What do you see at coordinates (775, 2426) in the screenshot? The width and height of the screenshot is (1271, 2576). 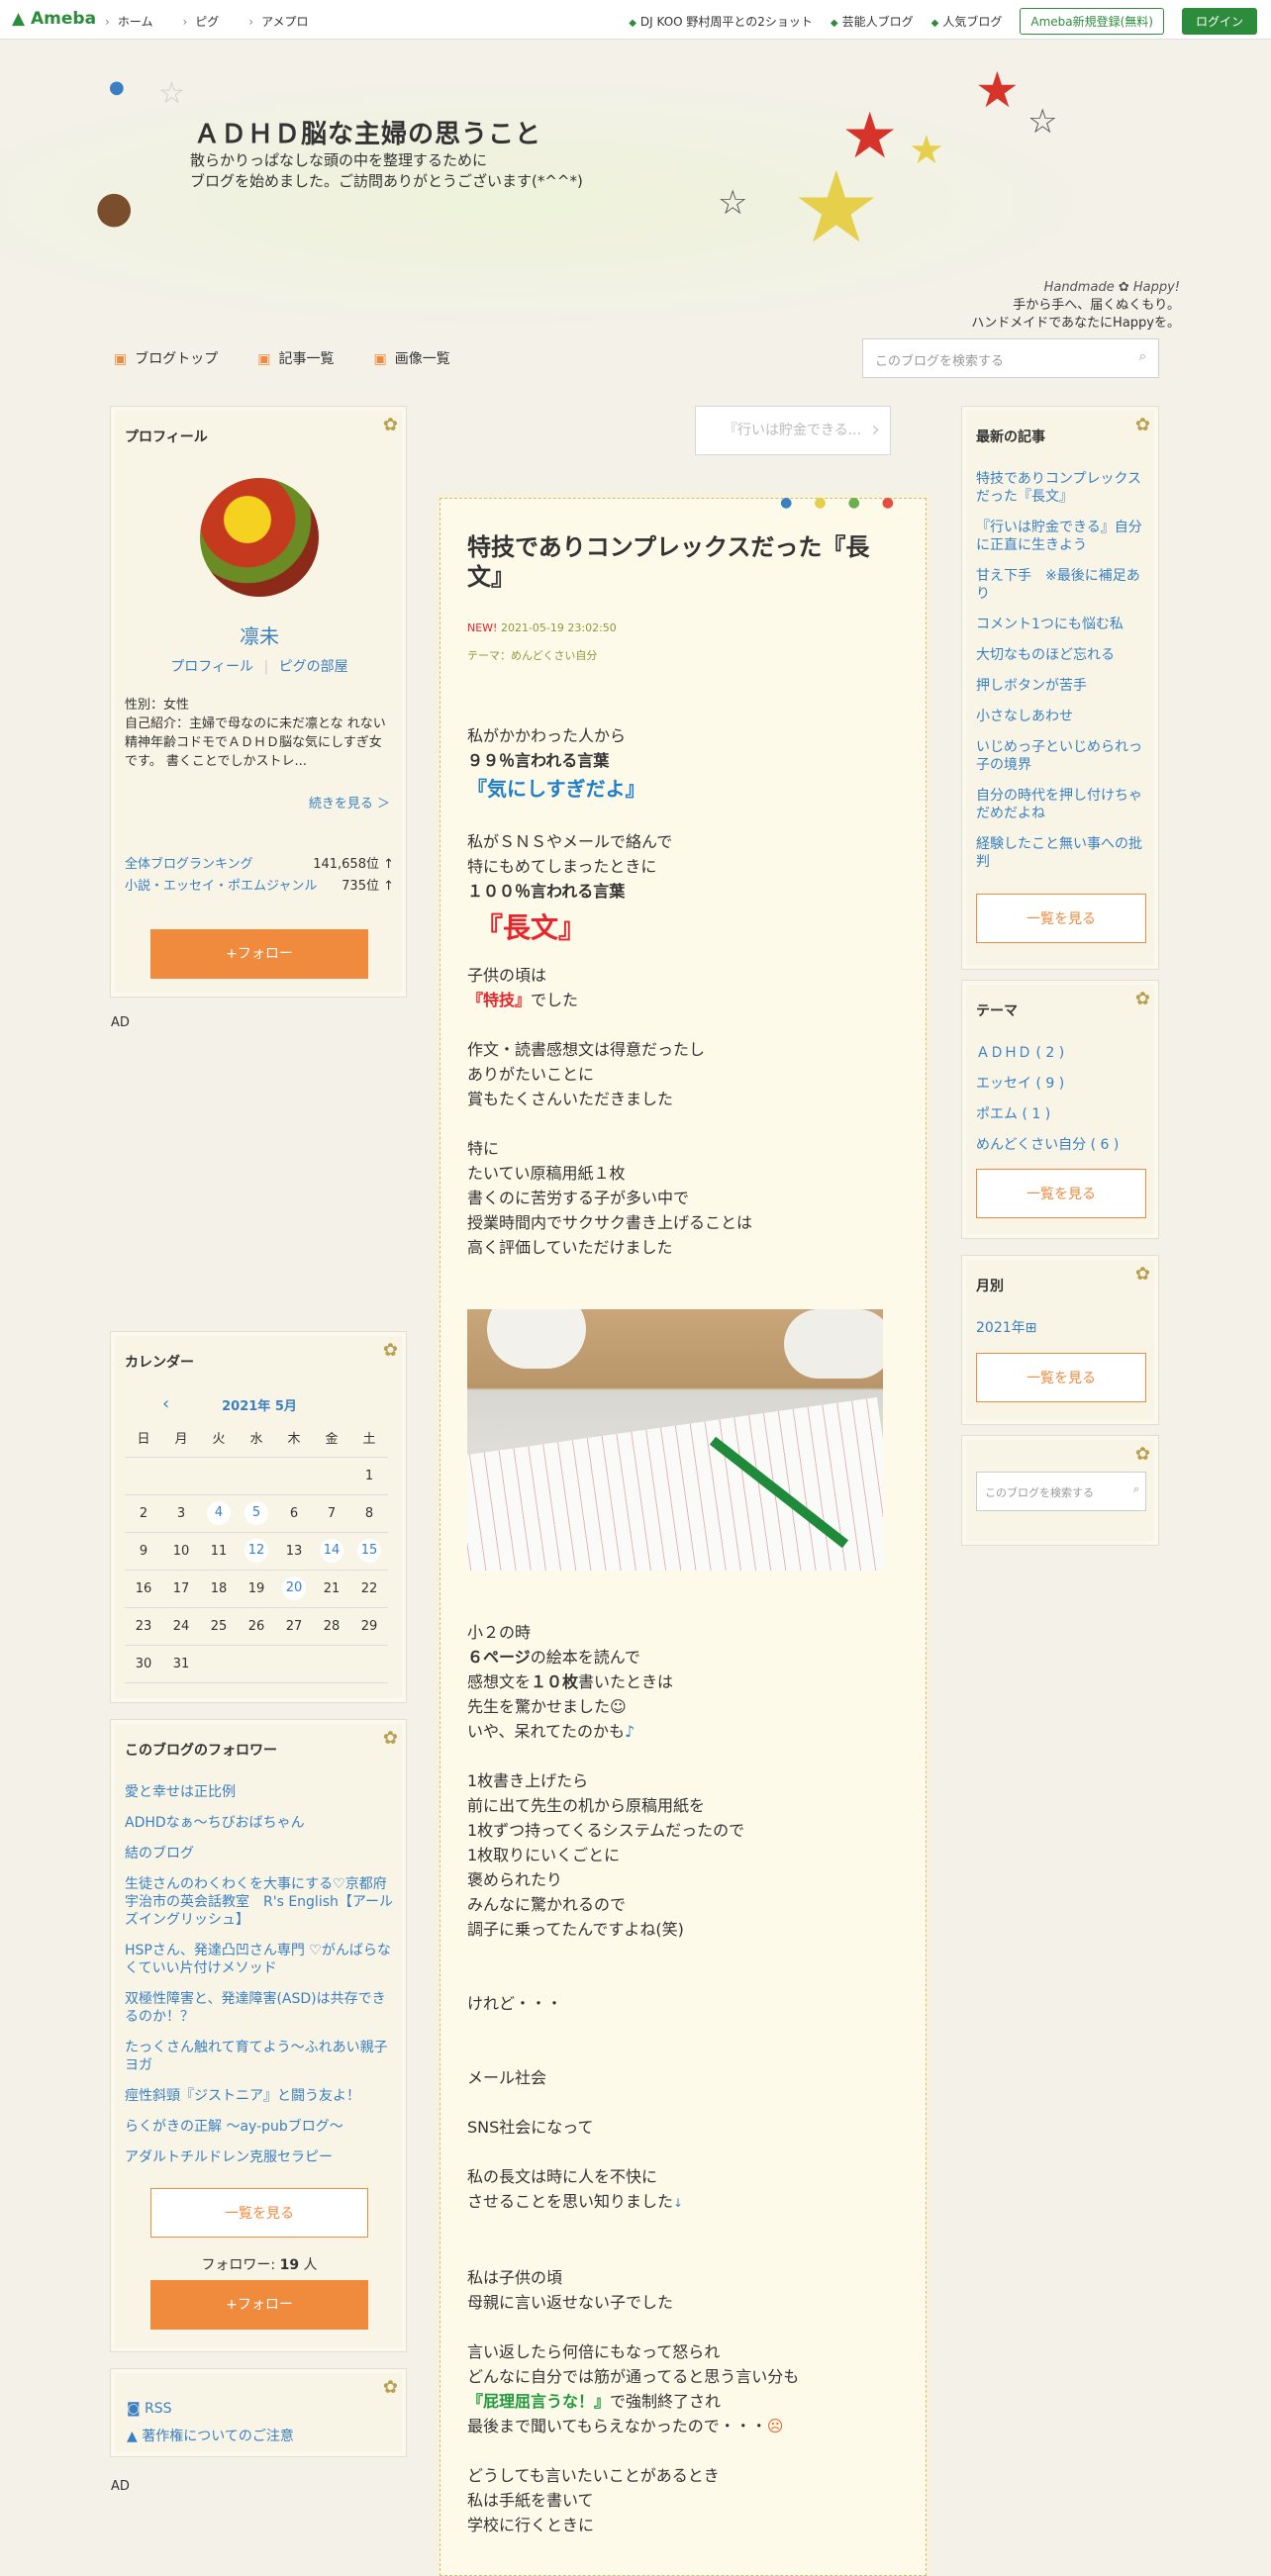 I see `sad-emoji-icon: ☹` at bounding box center [775, 2426].